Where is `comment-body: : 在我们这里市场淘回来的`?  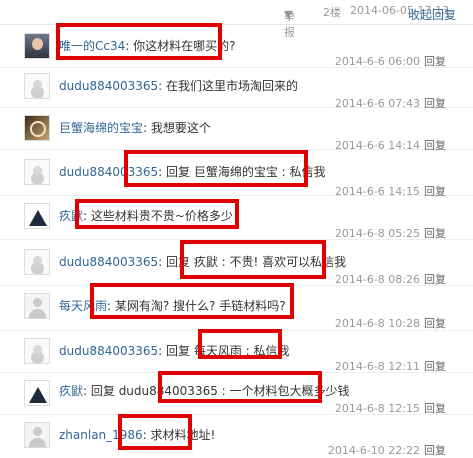
comment-body: : 在我们这里市场淘回来的 is located at coordinates (228, 86).